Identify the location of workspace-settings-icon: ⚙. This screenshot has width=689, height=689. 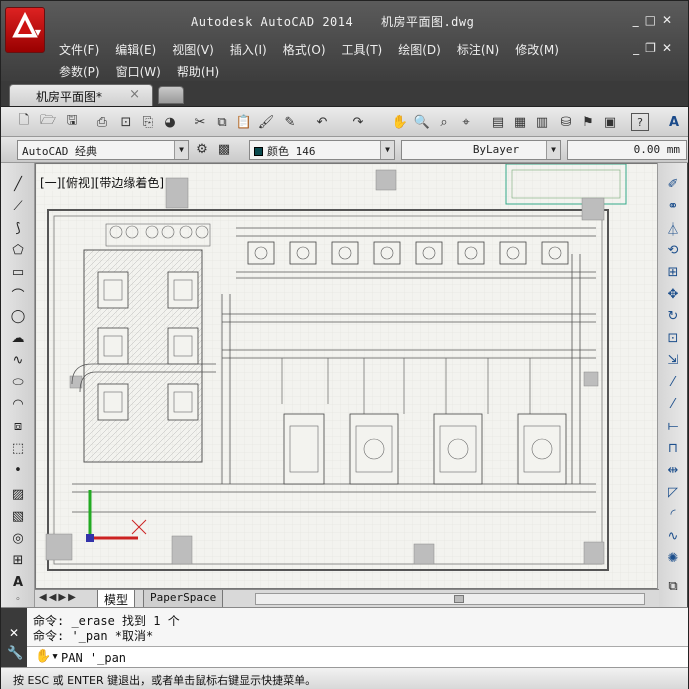
(202, 149).